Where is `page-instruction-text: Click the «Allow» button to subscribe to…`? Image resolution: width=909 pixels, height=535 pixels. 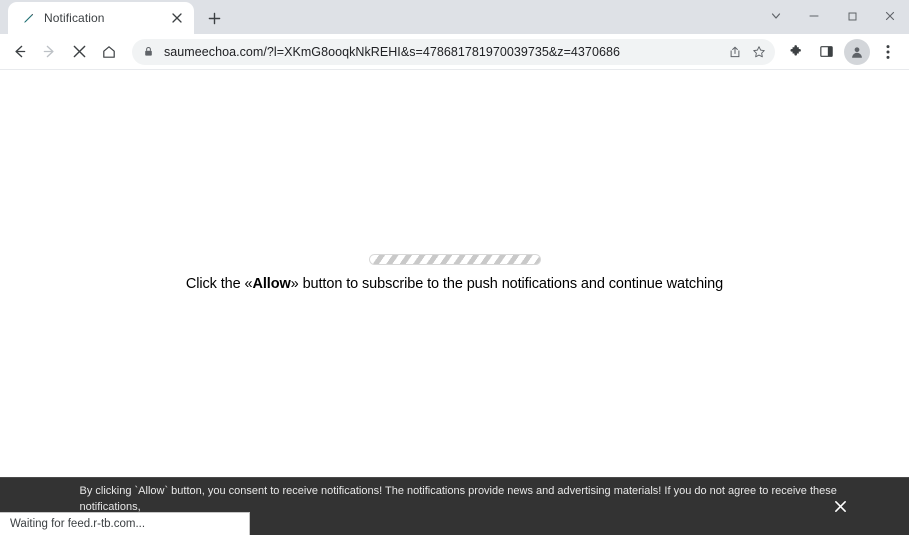
page-instruction-text: Click the «Allow» button to subscribe to… is located at coordinates (454, 284).